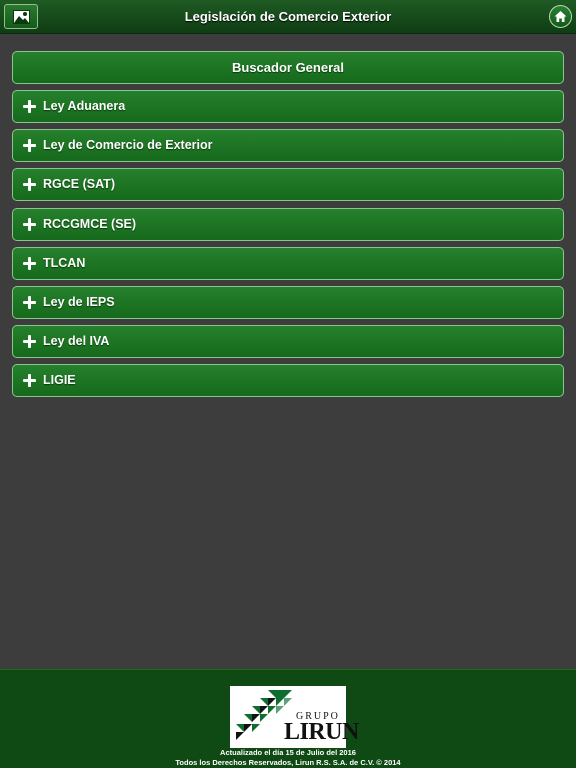 This screenshot has height=768, width=576. Describe the element at coordinates (288, 185) in the screenshot. I see `list-item-rgce: RGCE (SAT)` at that location.